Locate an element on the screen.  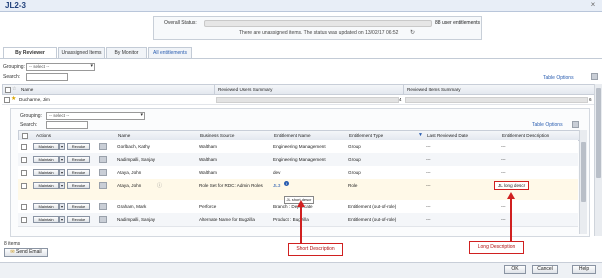
items-count: 8 items is located at coordinates (12, 244).